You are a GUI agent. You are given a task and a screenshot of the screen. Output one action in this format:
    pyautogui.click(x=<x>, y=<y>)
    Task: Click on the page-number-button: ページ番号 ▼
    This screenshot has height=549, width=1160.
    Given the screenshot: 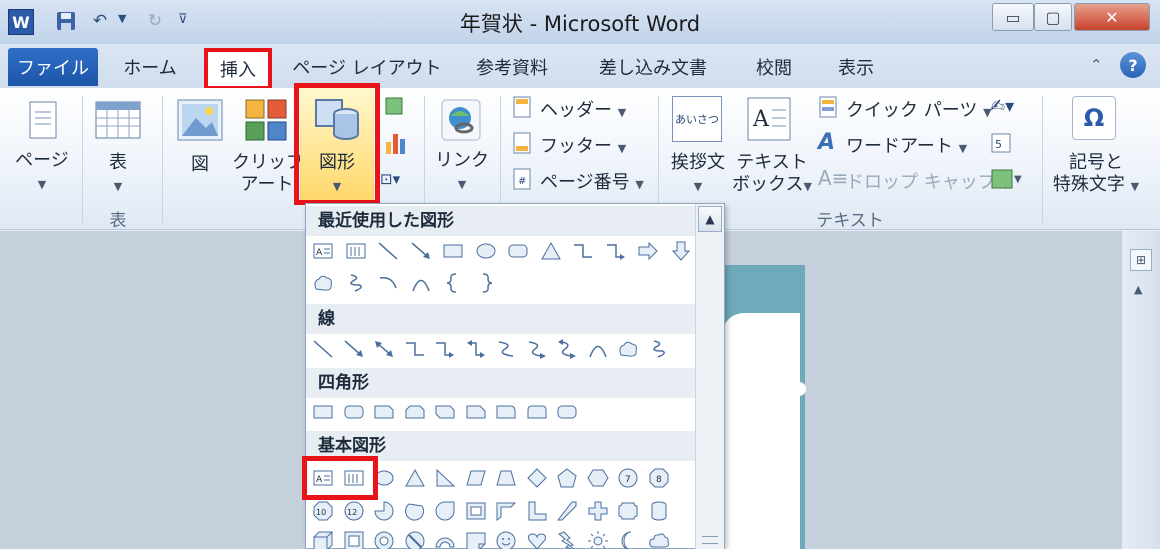 What is the action you would take?
    pyautogui.click(x=592, y=181)
    